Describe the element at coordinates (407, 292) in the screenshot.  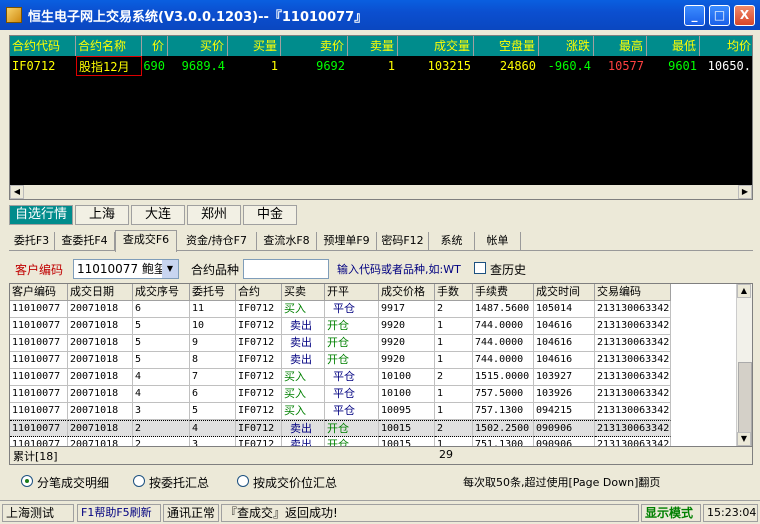
I see `col-price: 成交价格` at that location.